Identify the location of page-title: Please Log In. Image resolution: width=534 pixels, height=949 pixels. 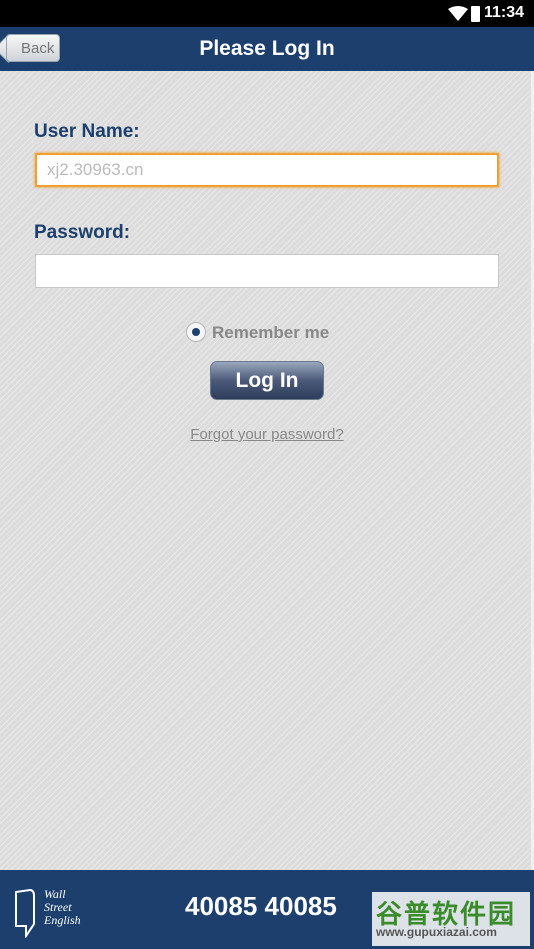
(267, 48).